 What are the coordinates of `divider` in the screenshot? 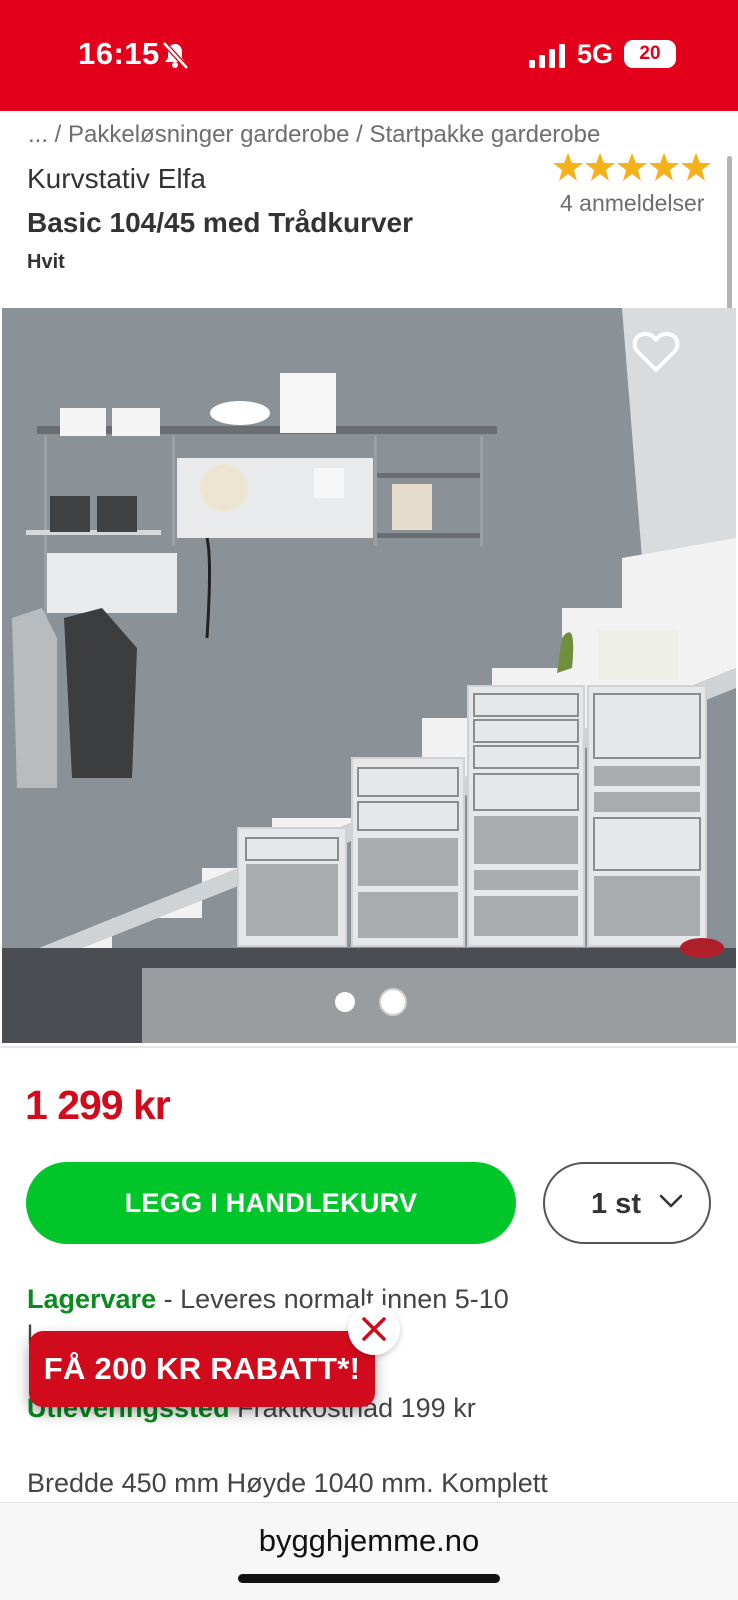 It's located at (369, 1047).